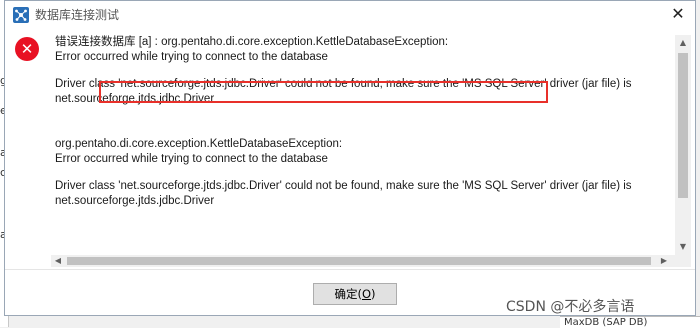 The image size is (700, 328). What do you see at coordinates (630, 322) in the screenshot?
I see `background-db-type-label: MaxDB (SAP DB)` at bounding box center [630, 322].